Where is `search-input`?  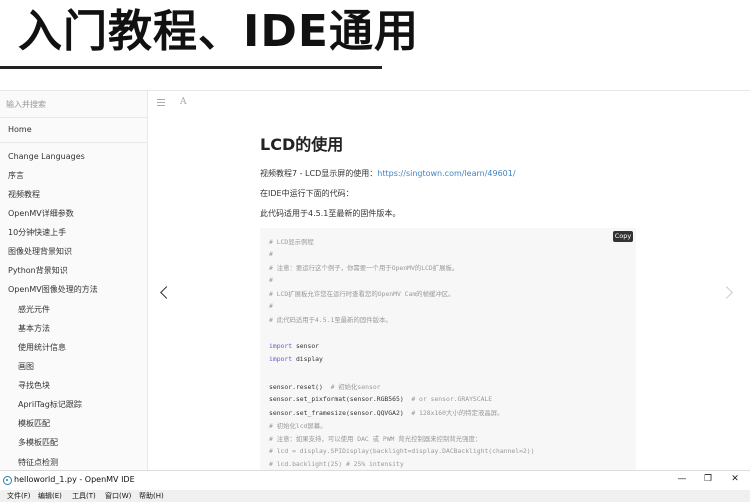
search-input is located at coordinates (71, 104).